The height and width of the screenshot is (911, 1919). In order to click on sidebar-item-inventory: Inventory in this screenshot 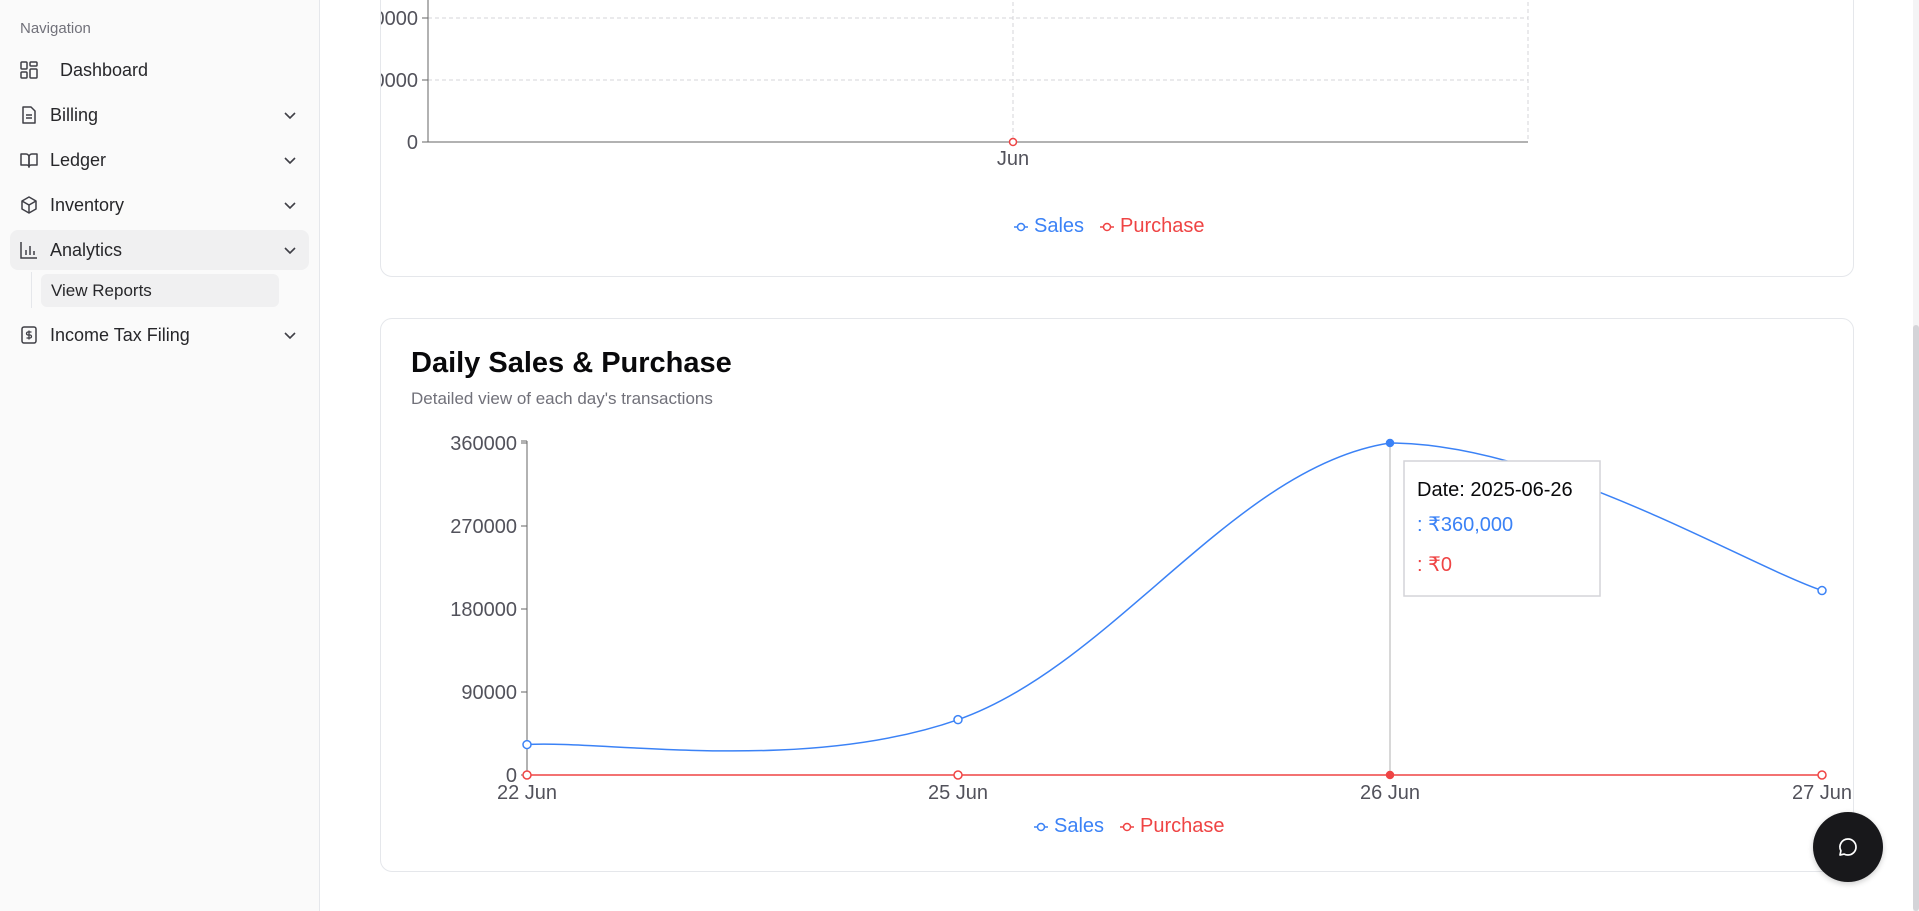, I will do `click(159, 205)`.